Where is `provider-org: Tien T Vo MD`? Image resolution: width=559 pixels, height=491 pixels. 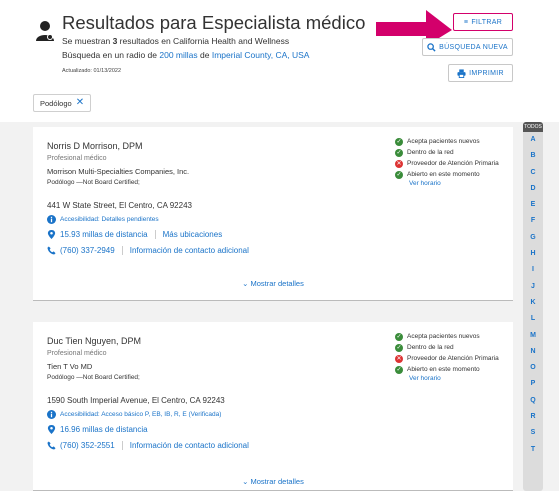 provider-org: Tien T Vo MD is located at coordinates (70, 366).